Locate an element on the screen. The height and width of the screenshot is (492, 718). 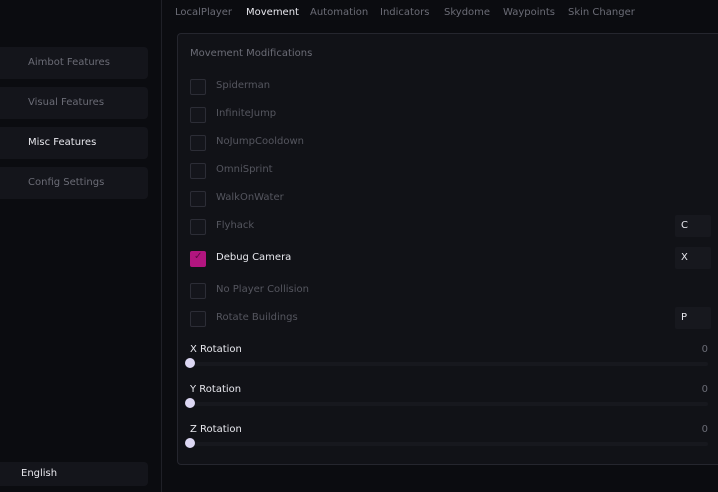
option-walkonwater: WalkOnWater is located at coordinates (454, 199).